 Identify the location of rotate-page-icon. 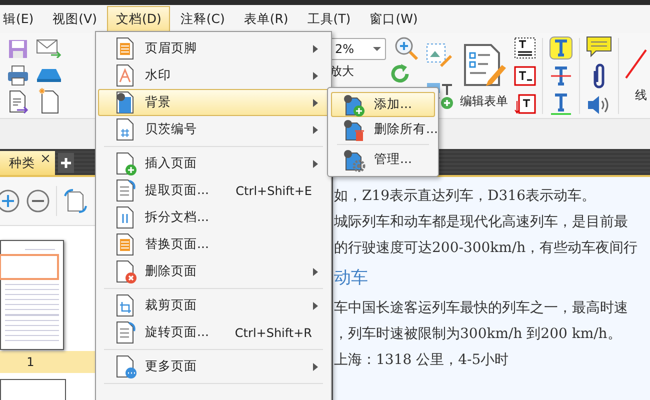
(75, 201).